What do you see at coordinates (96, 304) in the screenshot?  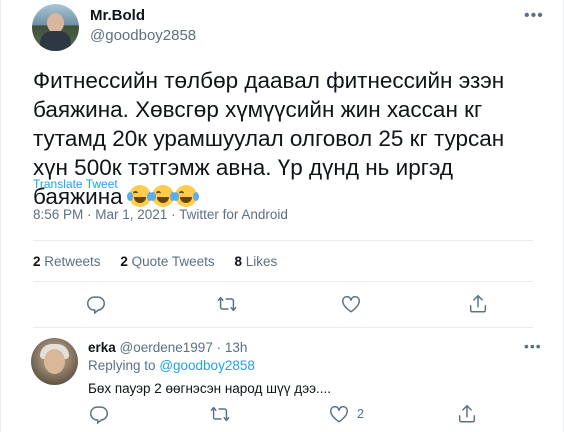 I see `reply-icon` at bounding box center [96, 304].